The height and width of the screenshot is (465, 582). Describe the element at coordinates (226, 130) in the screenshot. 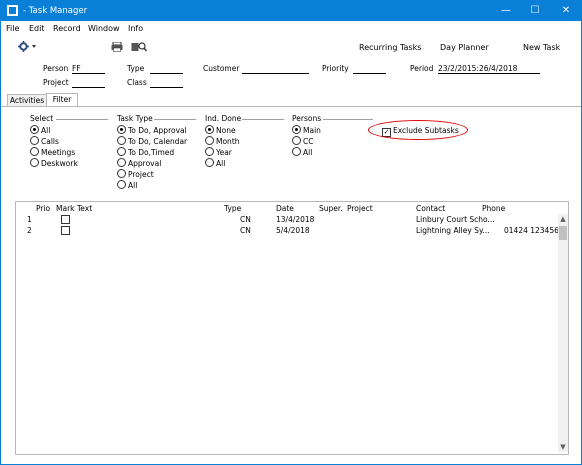

I see `option-label: None` at that location.